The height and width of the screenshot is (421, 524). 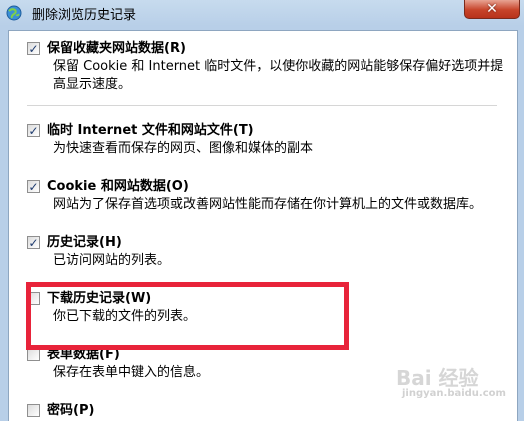 What do you see at coordinates (183, 148) in the screenshot?
I see `option-description: 为快速查看而保存的网页、图像和媒体的副本` at bounding box center [183, 148].